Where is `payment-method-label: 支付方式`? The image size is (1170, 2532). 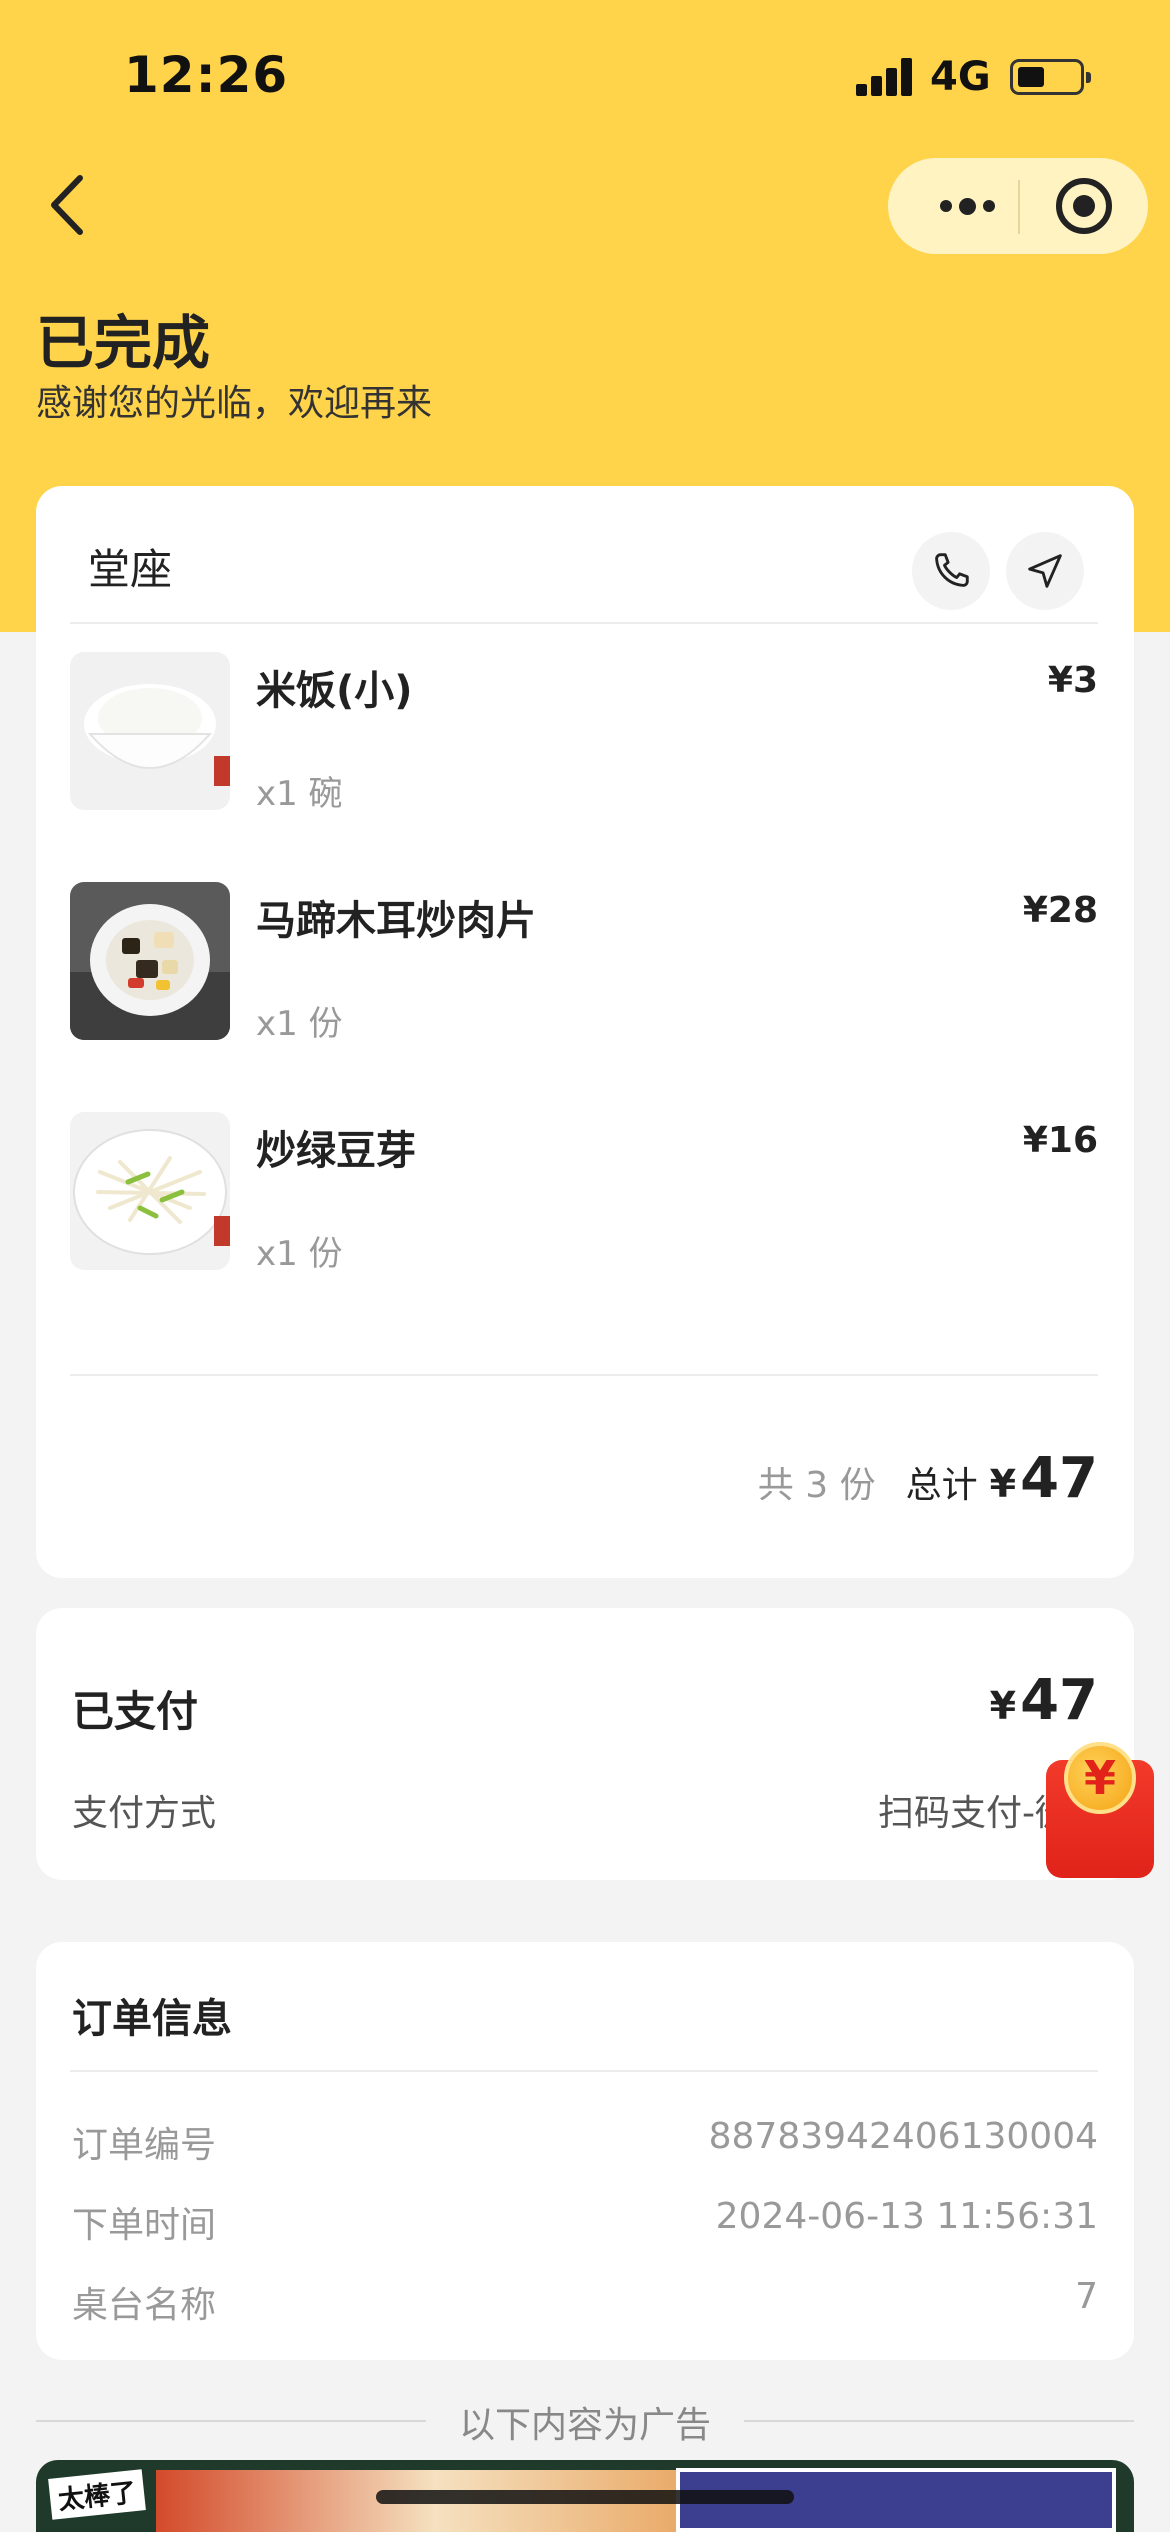
payment-method-label: 支付方式 is located at coordinates (144, 1813).